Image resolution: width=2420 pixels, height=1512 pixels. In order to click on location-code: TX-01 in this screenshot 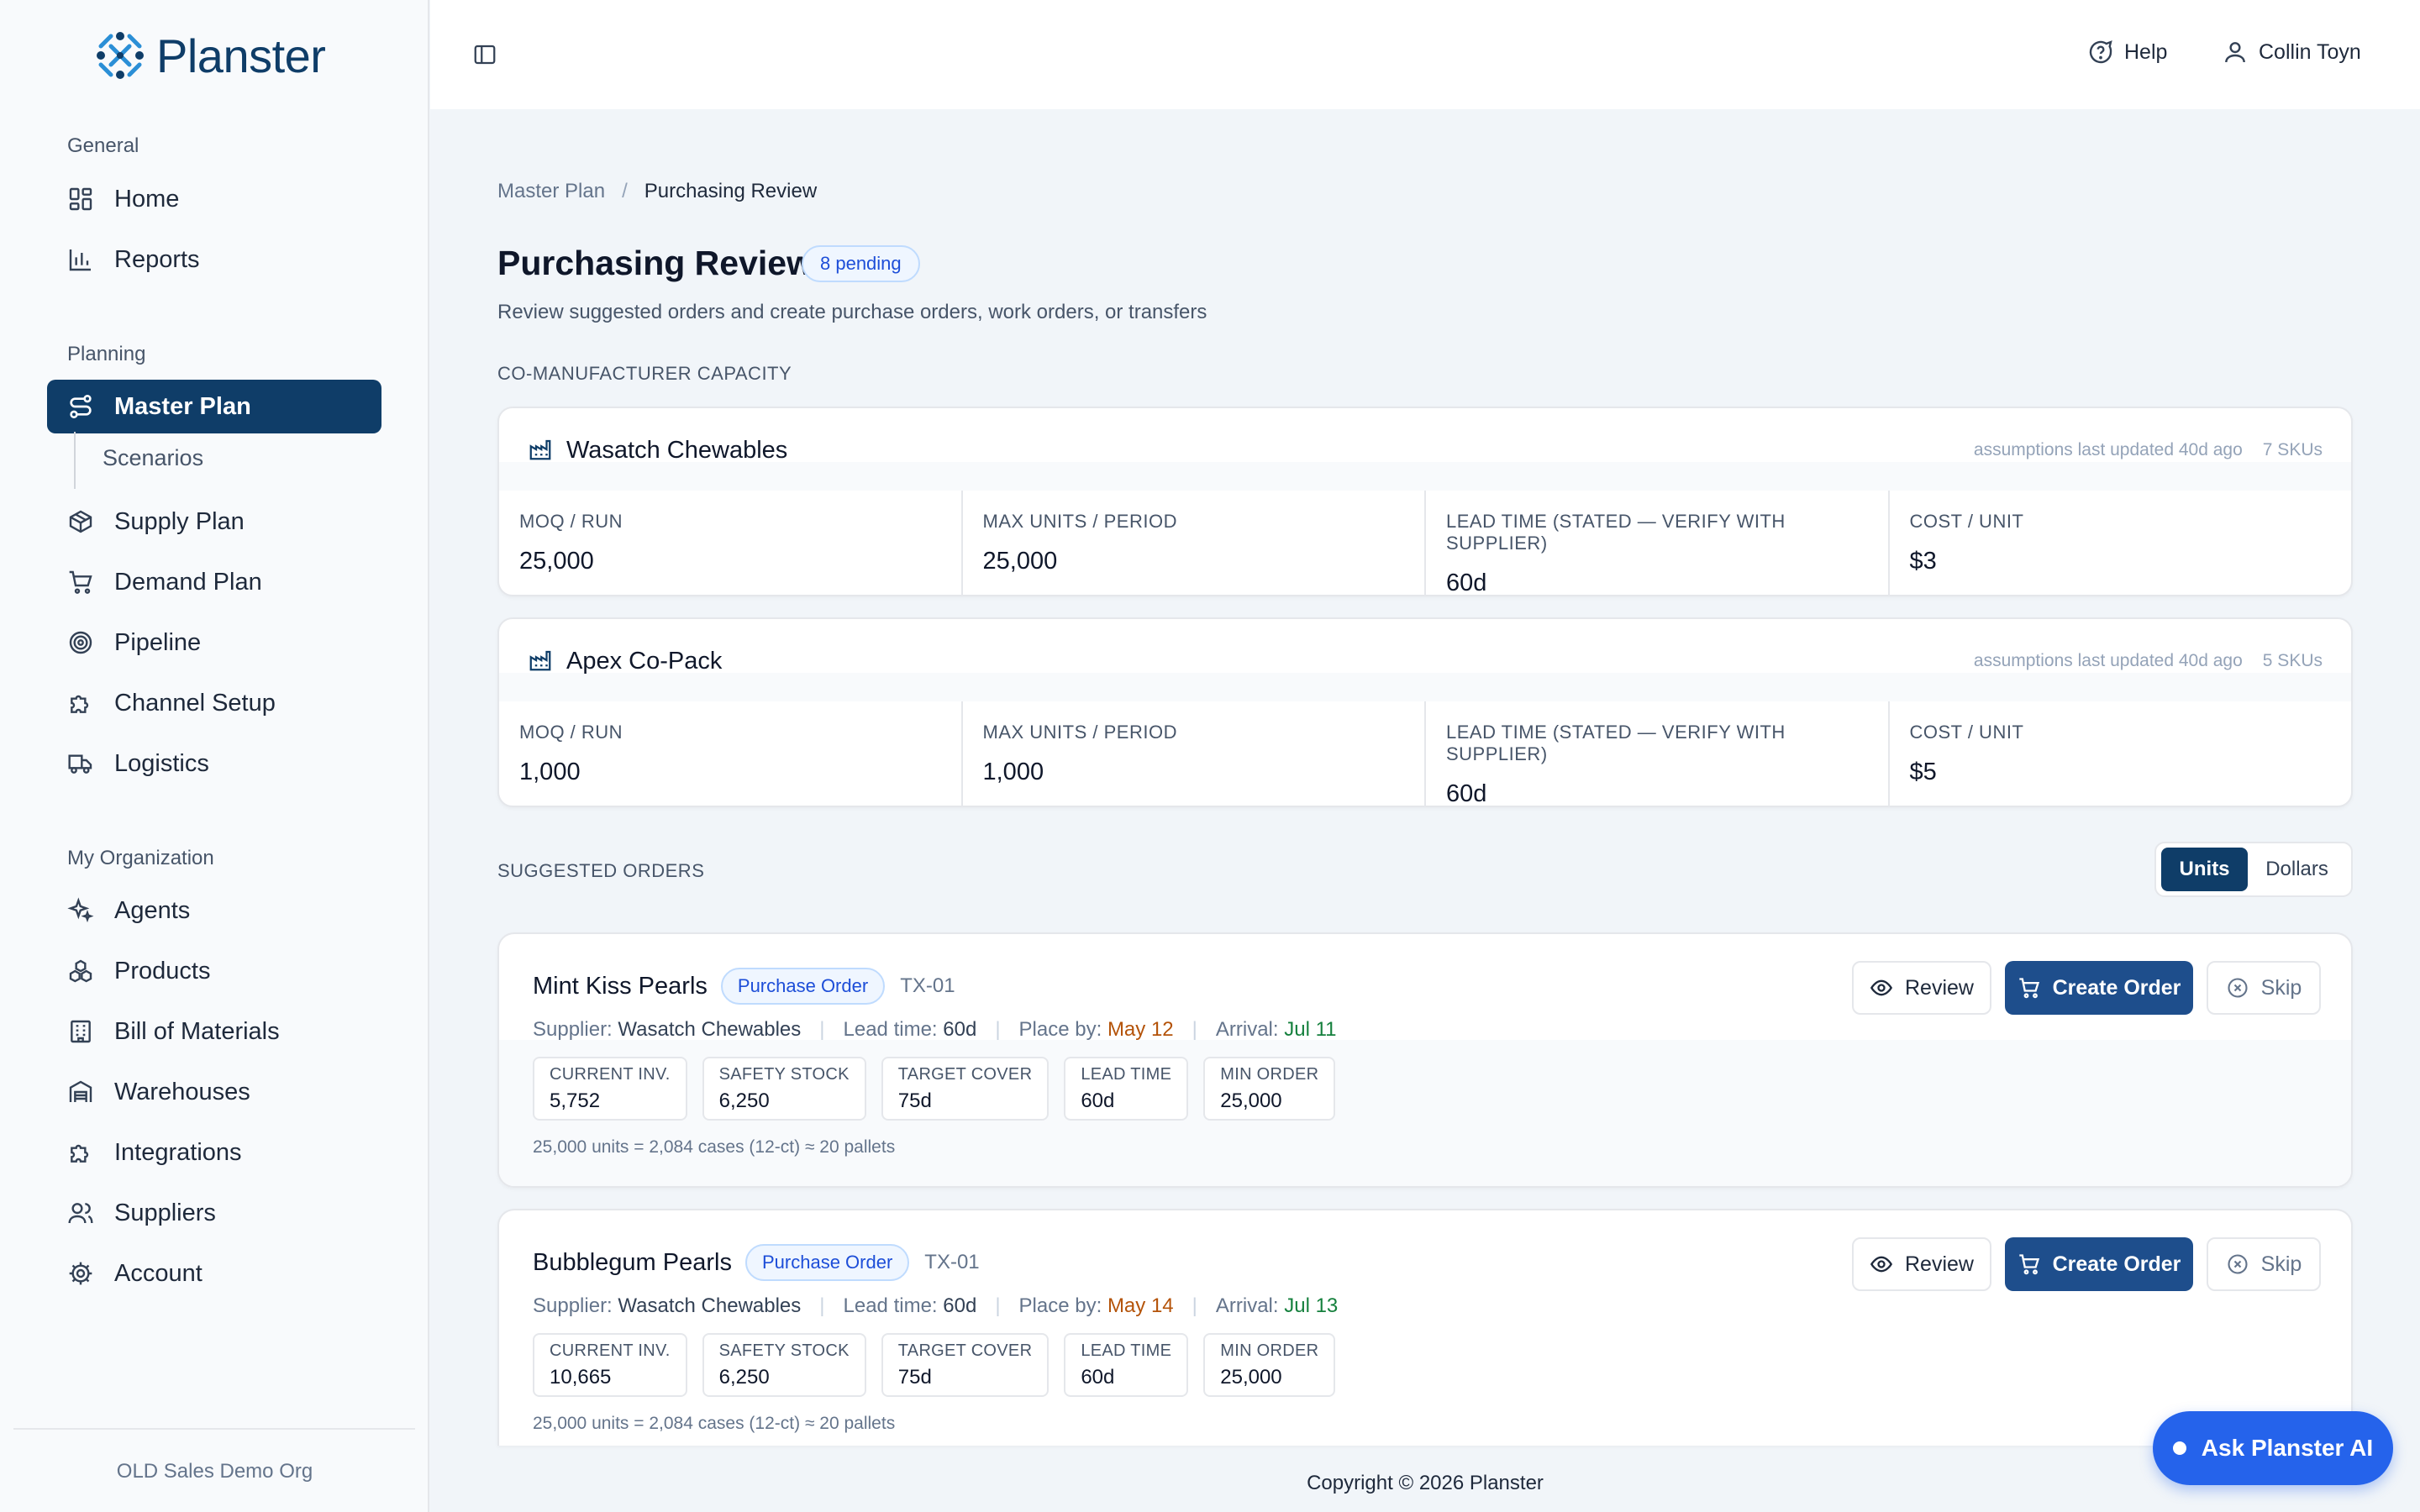, I will do `click(928, 985)`.